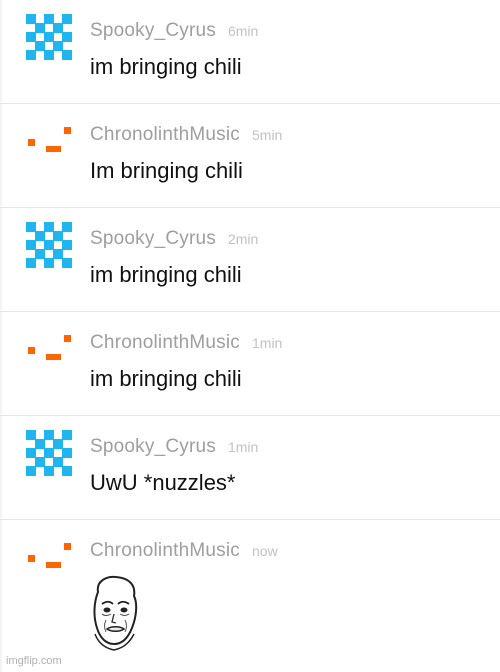  What do you see at coordinates (243, 31) in the screenshot?
I see `timestamp: 6min` at bounding box center [243, 31].